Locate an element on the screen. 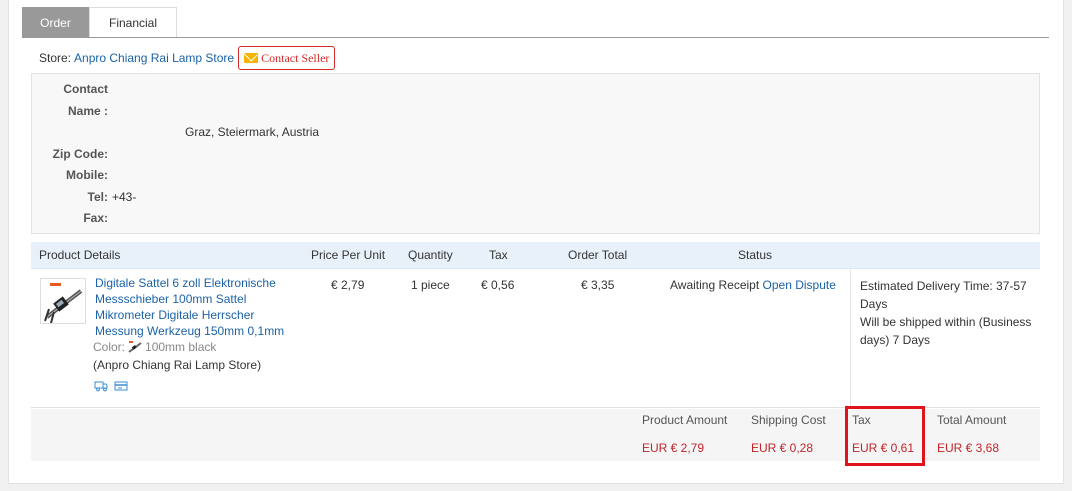 The height and width of the screenshot is (491, 1072). tab-bar: Order Financial is located at coordinates (99, 22).